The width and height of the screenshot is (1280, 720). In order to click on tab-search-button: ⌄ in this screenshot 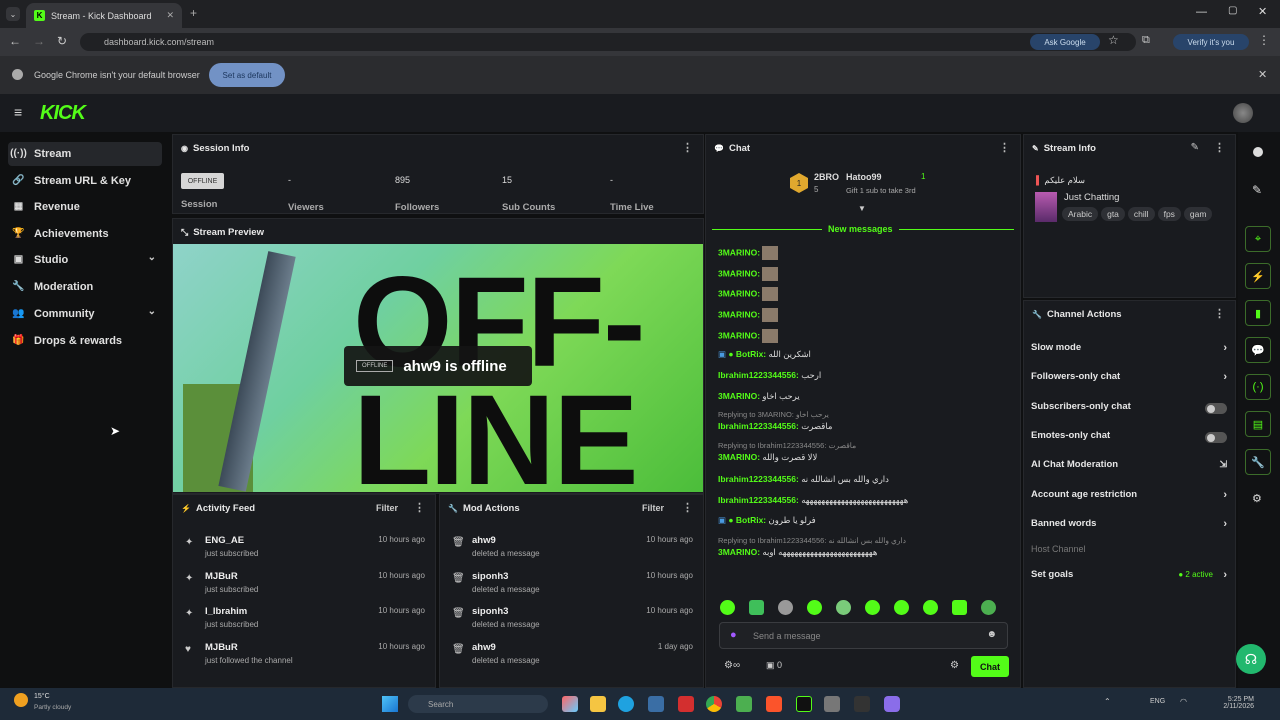, I will do `click(13, 14)`.